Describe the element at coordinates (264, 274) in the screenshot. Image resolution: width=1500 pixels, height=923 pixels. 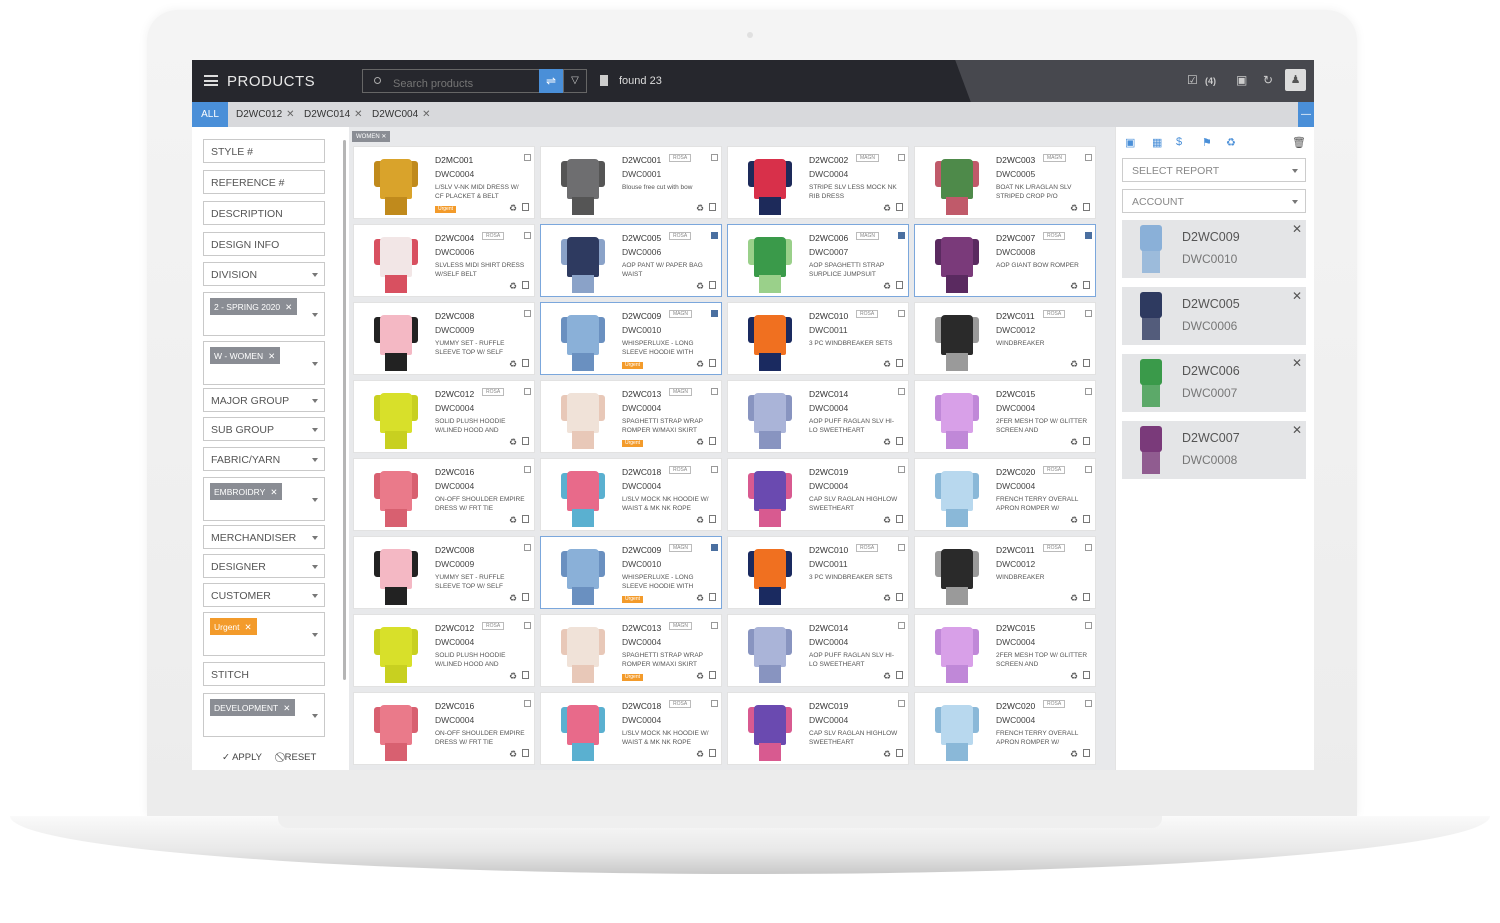
I see `division-select: DIVISION` at that location.